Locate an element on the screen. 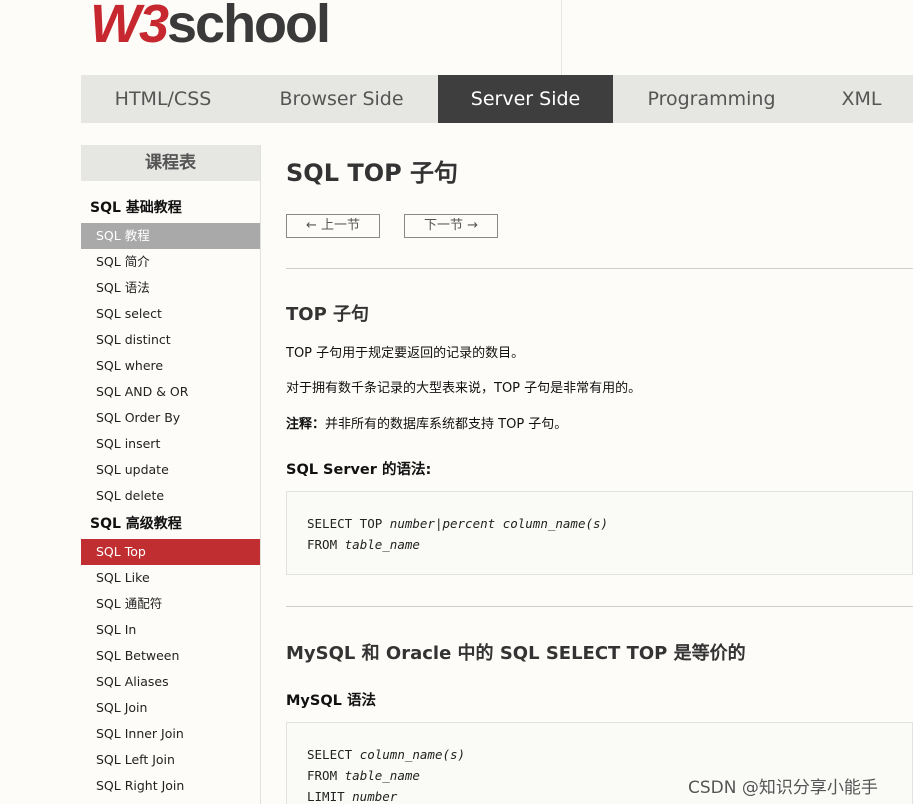 The image size is (913, 804). code-line: SELECT column_name(s) is located at coordinates (609, 754).